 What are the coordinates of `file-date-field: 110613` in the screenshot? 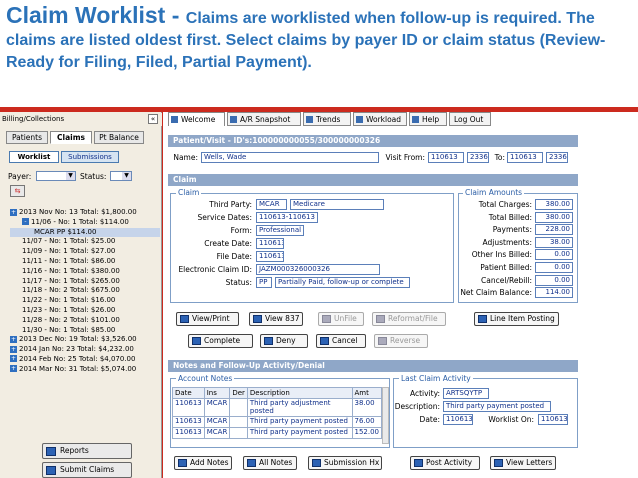 It's located at (270, 256).